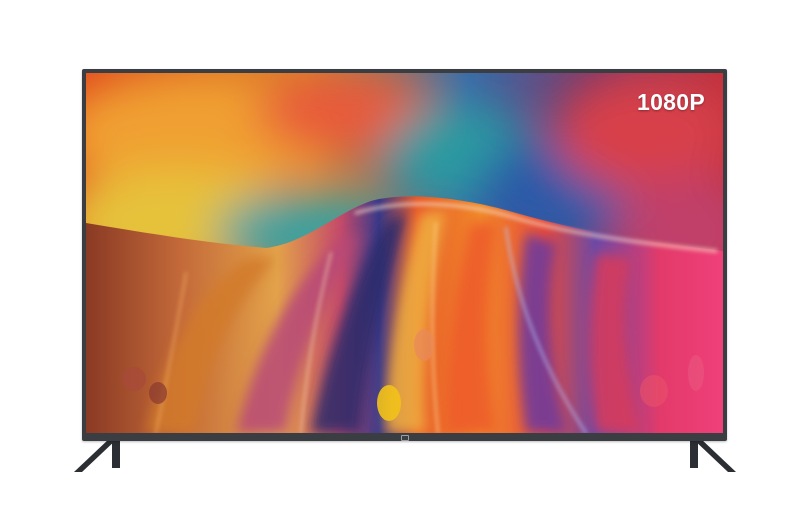 This screenshot has height=516, width=800. Describe the element at coordinates (713, 455) in the screenshot. I see `right-stand` at that location.